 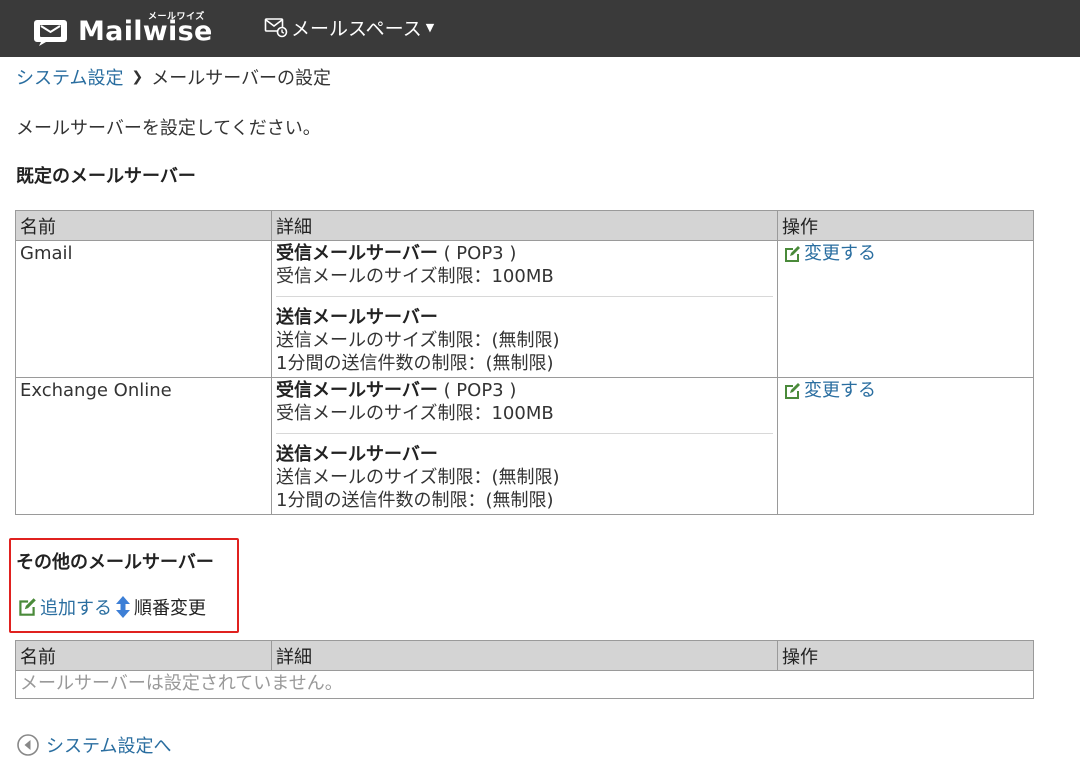 I want to click on reorder-button: 順番変更, so click(x=160, y=607).